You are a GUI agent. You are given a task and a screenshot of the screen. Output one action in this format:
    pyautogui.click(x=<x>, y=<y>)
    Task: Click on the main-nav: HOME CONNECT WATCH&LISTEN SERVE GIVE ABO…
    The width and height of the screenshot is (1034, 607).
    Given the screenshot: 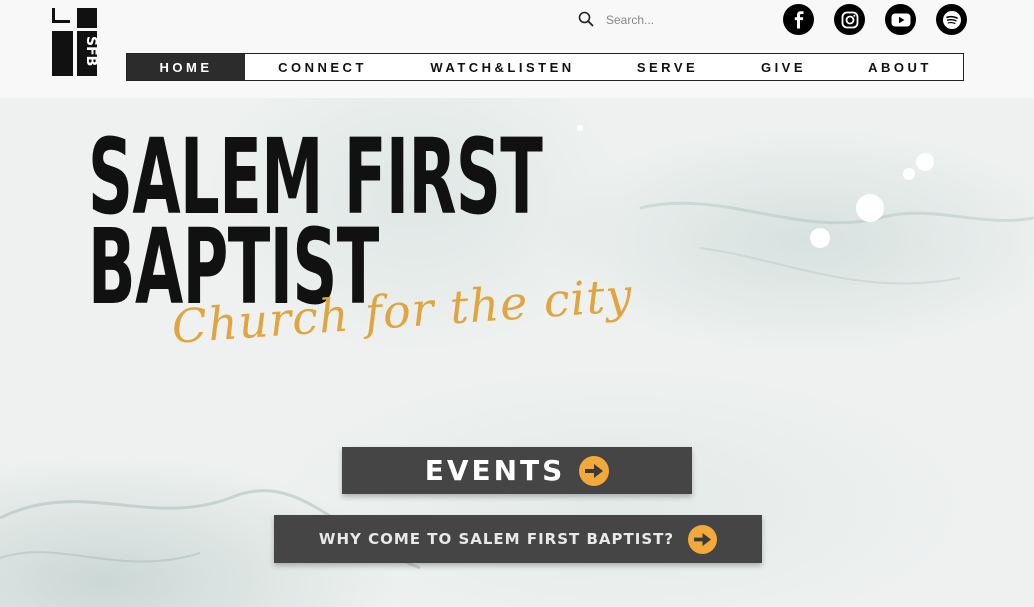 What is the action you would take?
    pyautogui.click(x=545, y=67)
    